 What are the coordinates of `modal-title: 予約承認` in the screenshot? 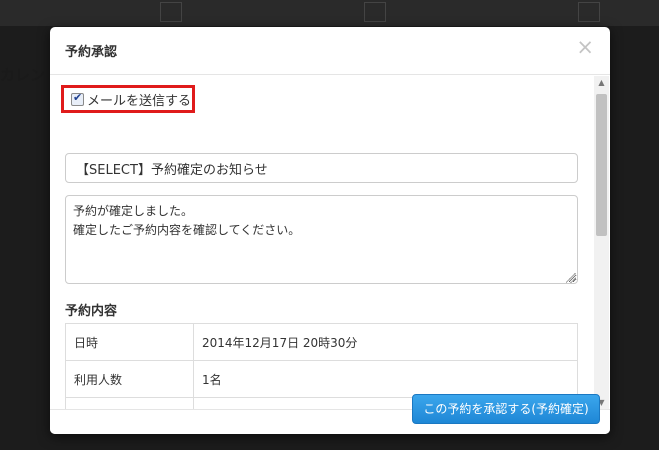 It's located at (91, 52).